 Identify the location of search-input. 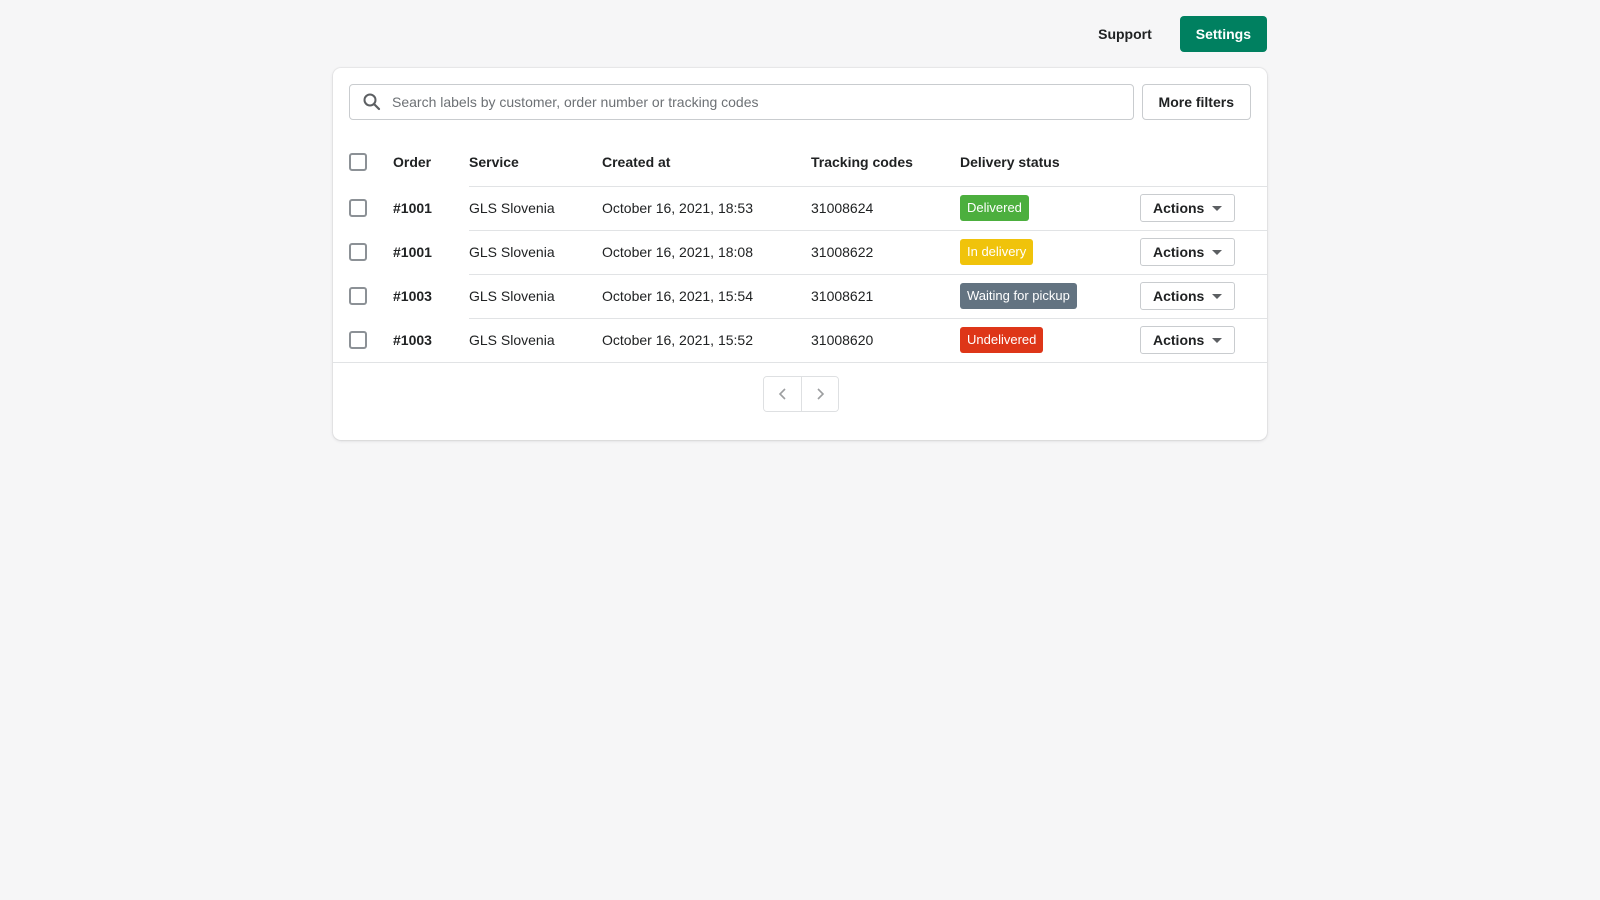
(761, 102).